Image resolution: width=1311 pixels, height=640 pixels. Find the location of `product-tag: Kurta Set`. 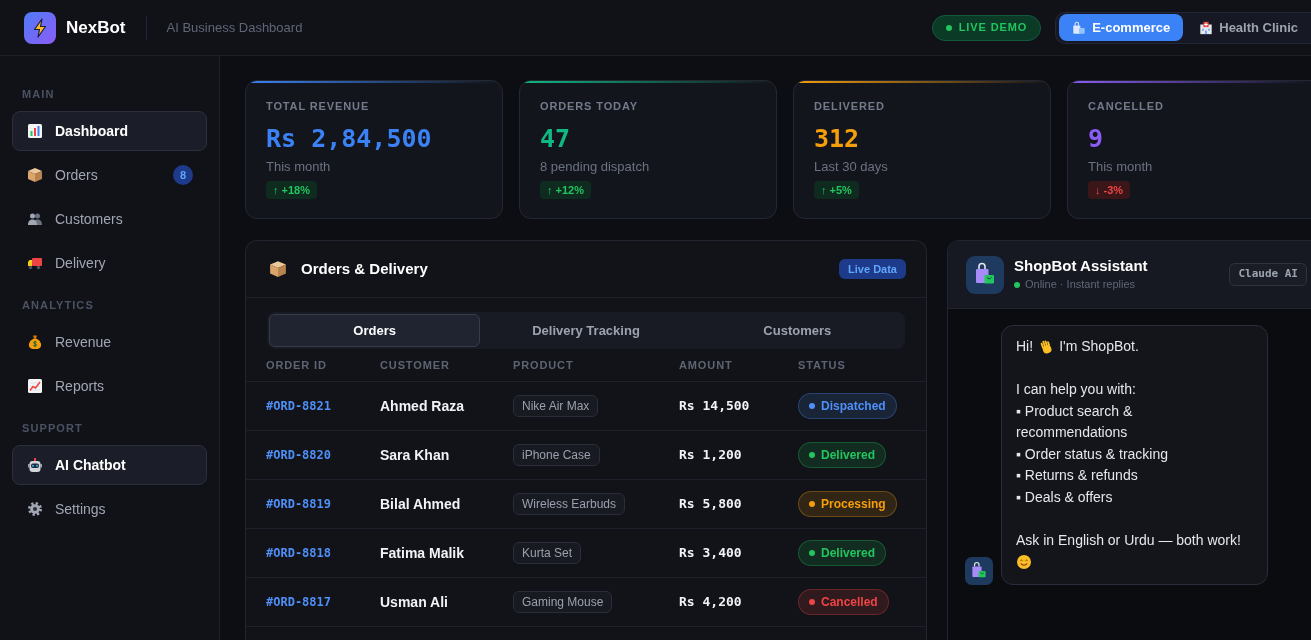

product-tag: Kurta Set is located at coordinates (547, 553).